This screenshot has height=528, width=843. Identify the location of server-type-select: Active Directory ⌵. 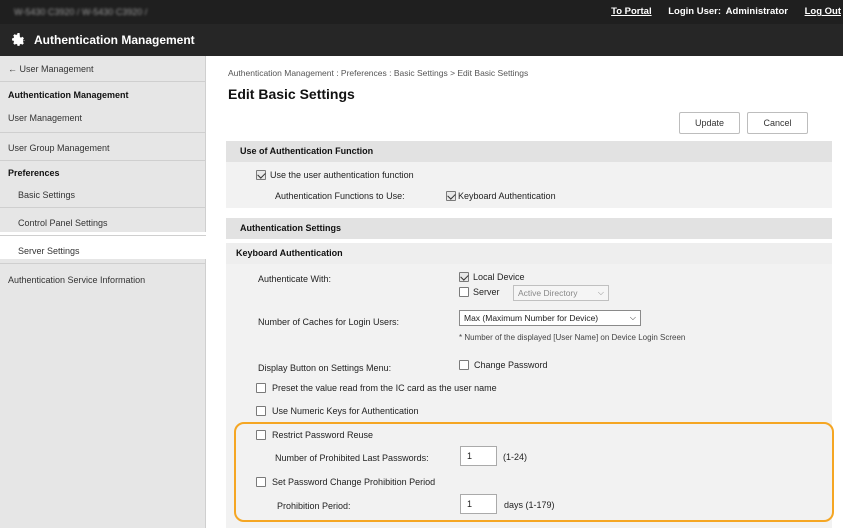
(561, 293).